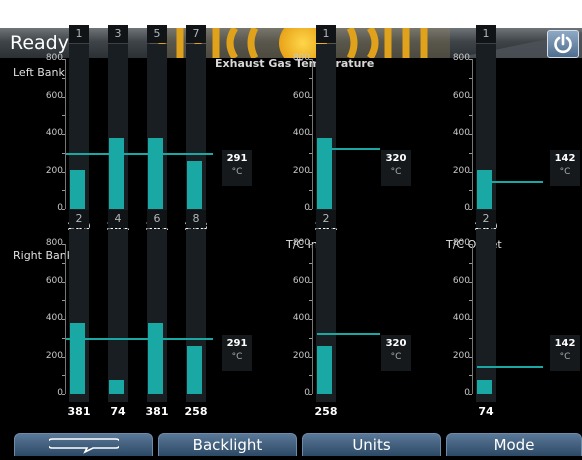  What do you see at coordinates (155, 173) in the screenshot?
I see `left-bank-cylinder-fill` at bounding box center [155, 173].